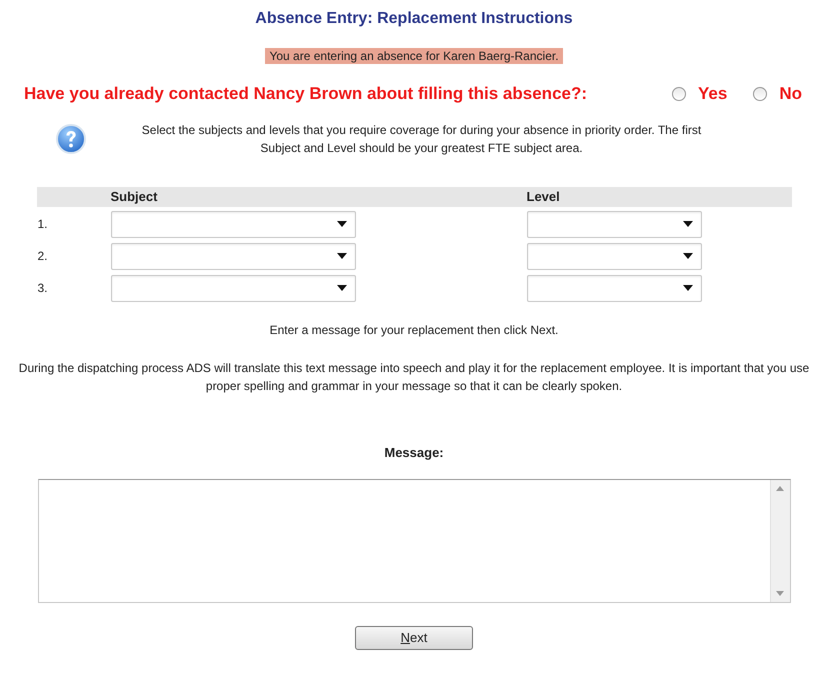  Describe the element at coordinates (780, 593) in the screenshot. I see `scroll-down-icon` at that location.